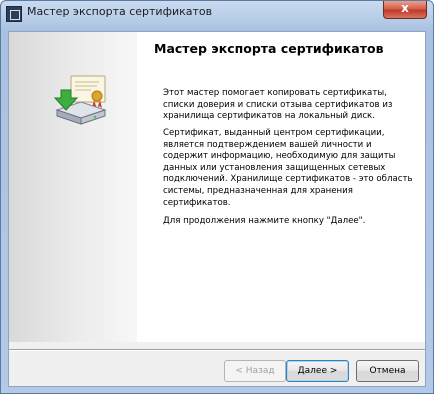 The image size is (434, 394). Describe the element at coordinates (217, 14) in the screenshot. I see `title-bar: Мастер экспорта сертификатов x` at that location.